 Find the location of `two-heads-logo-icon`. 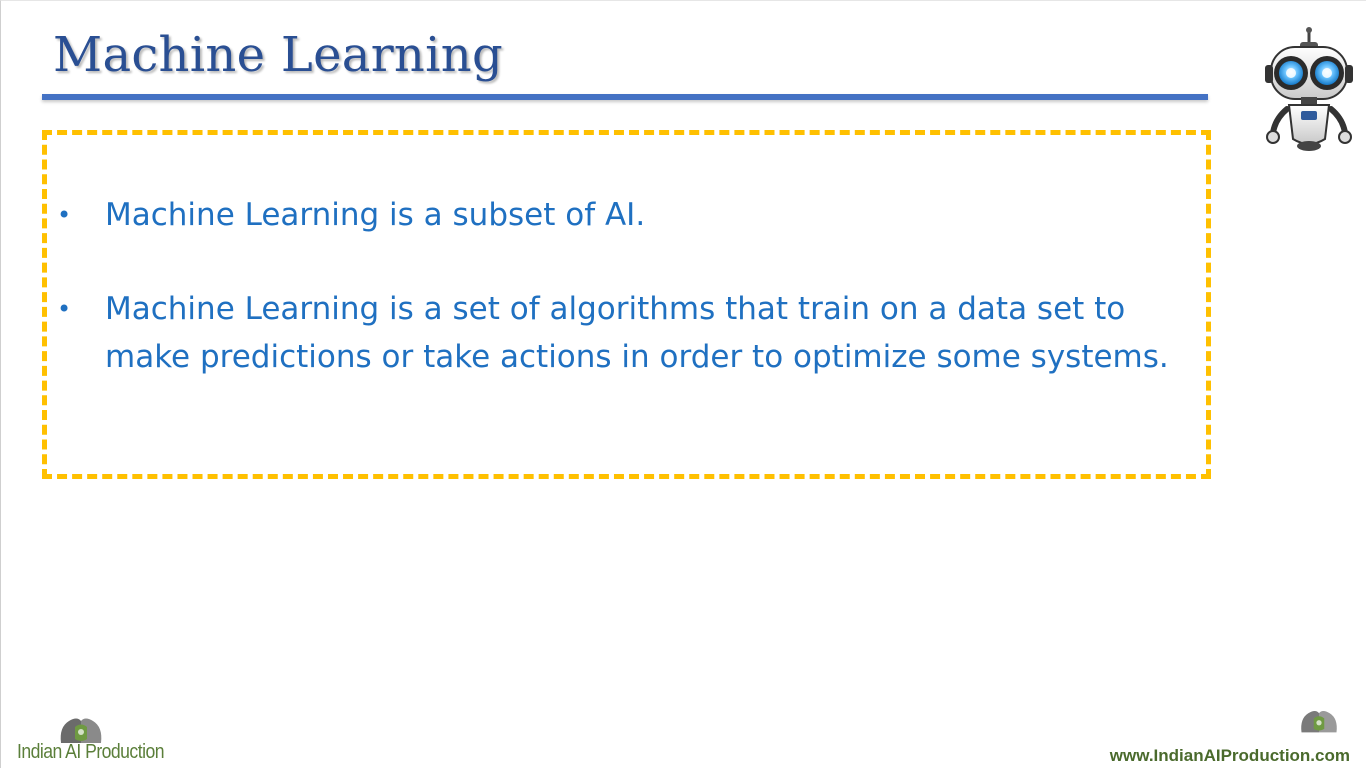

two-heads-logo-icon is located at coordinates (1319, 721).